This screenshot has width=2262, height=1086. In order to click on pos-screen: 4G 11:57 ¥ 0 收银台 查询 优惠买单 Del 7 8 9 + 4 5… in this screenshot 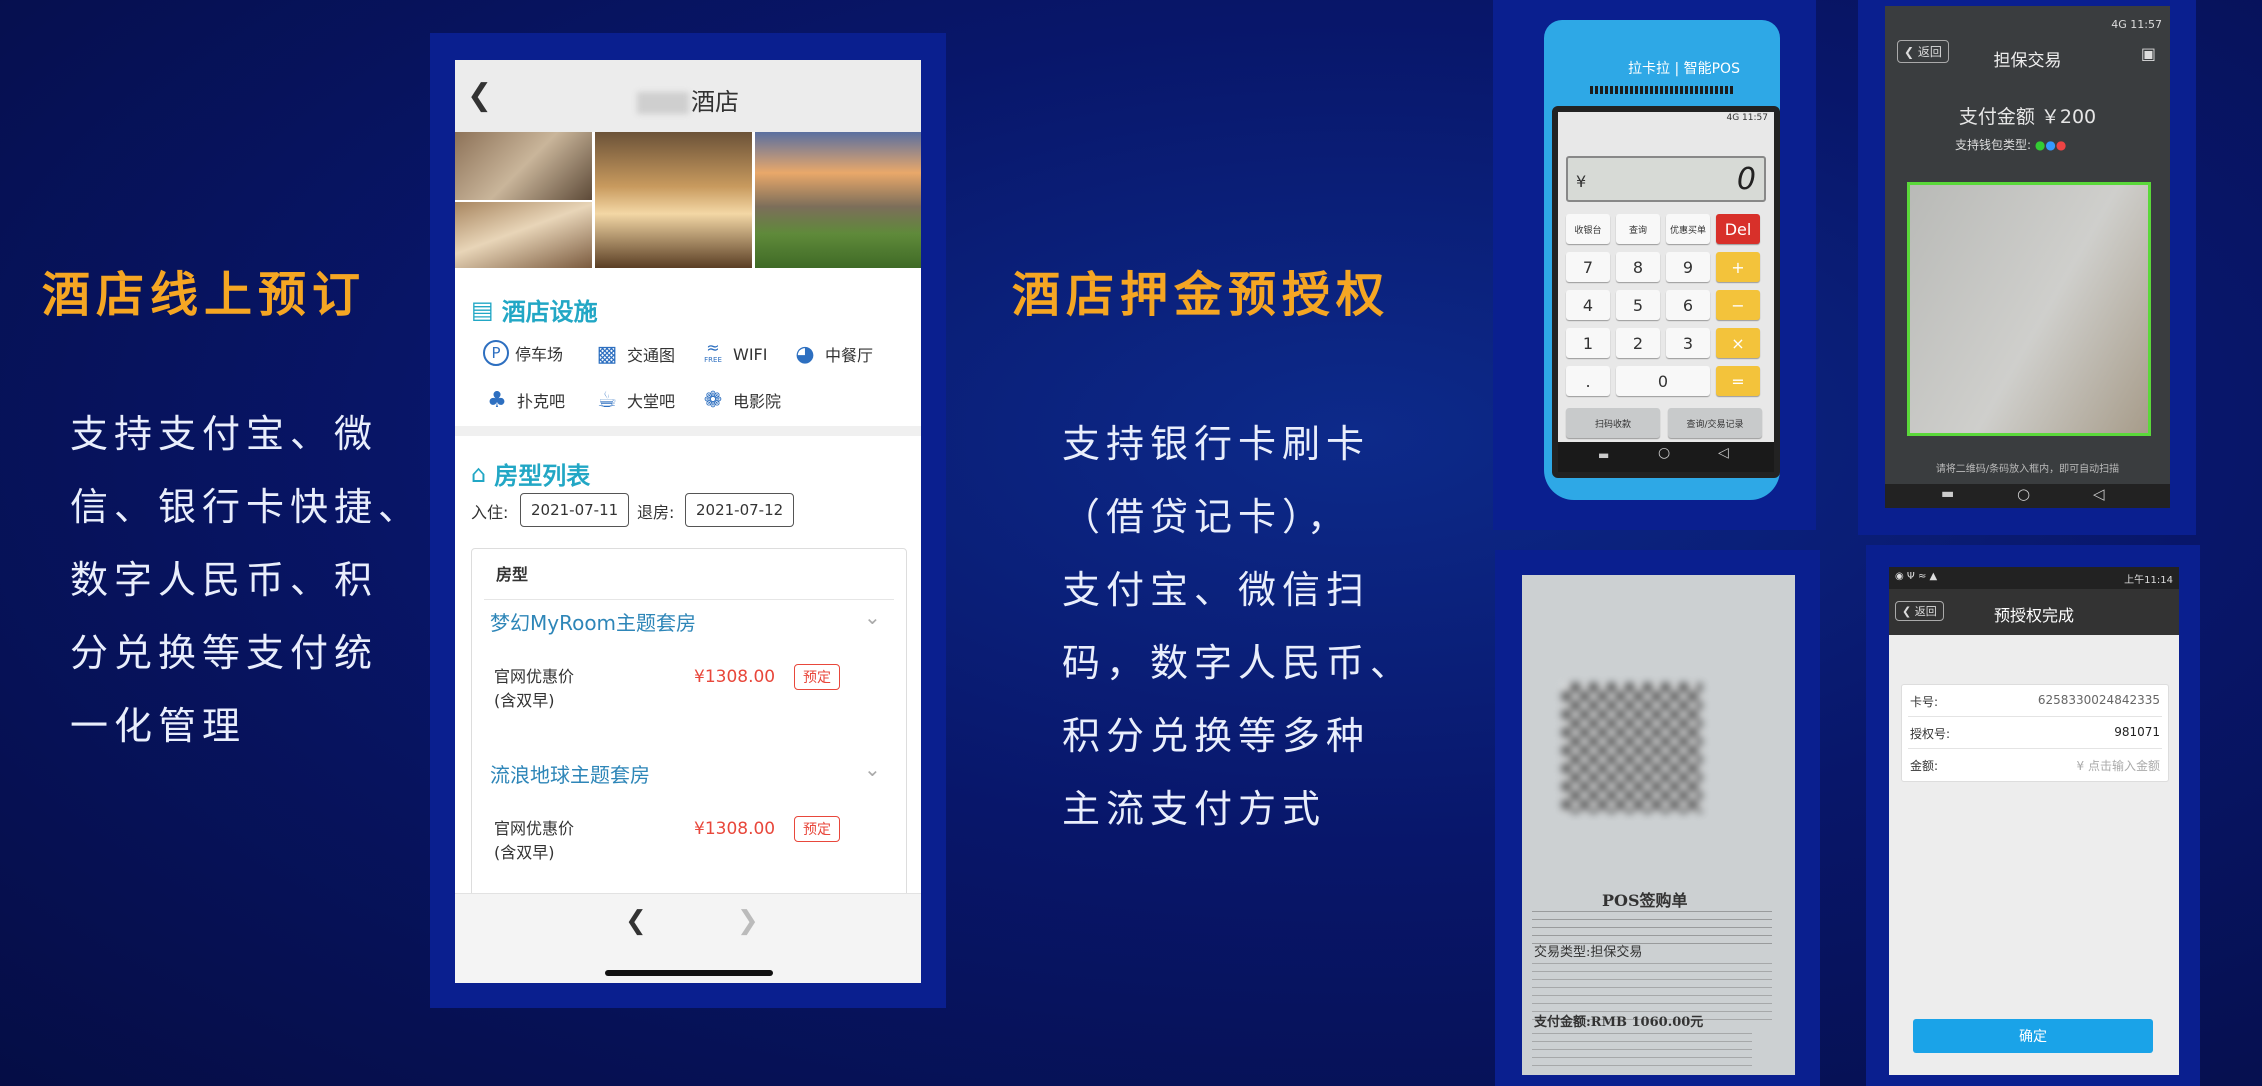, I will do `click(1666, 292)`.